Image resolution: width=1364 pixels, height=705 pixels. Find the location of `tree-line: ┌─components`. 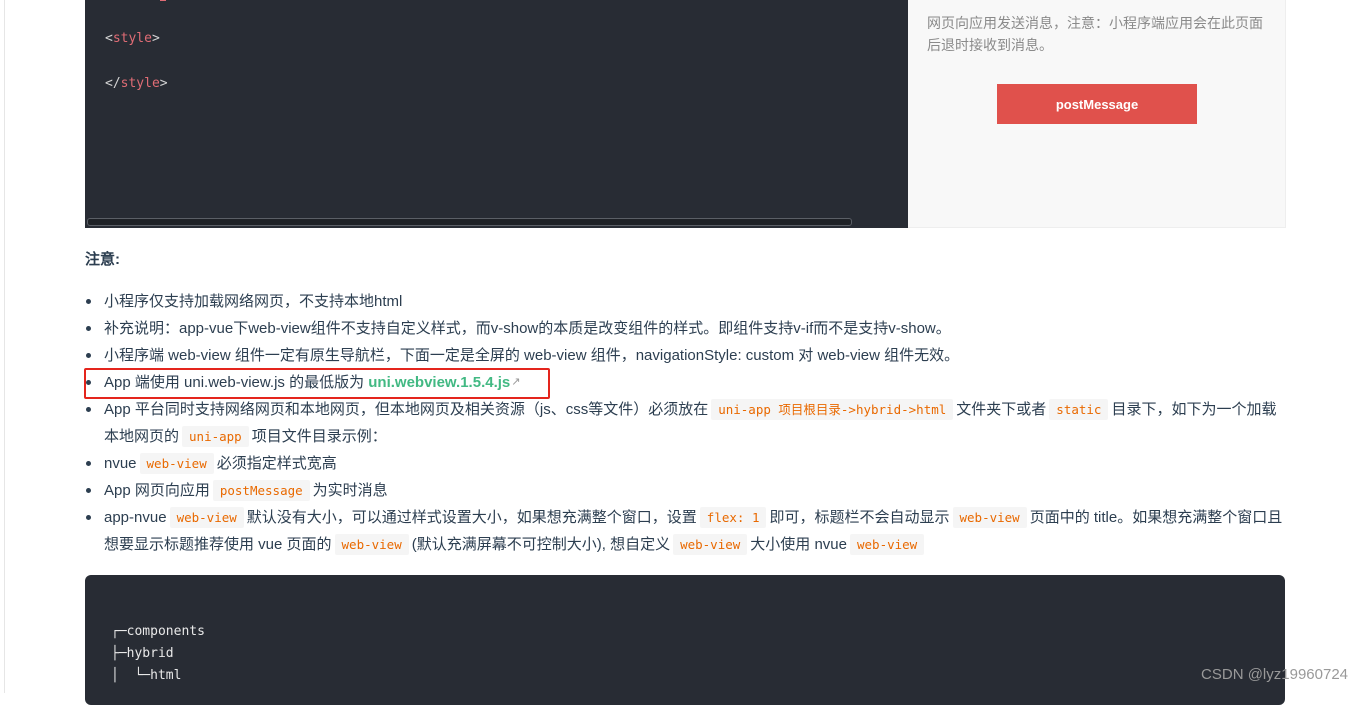

tree-line: ┌─components is located at coordinates (158, 631).